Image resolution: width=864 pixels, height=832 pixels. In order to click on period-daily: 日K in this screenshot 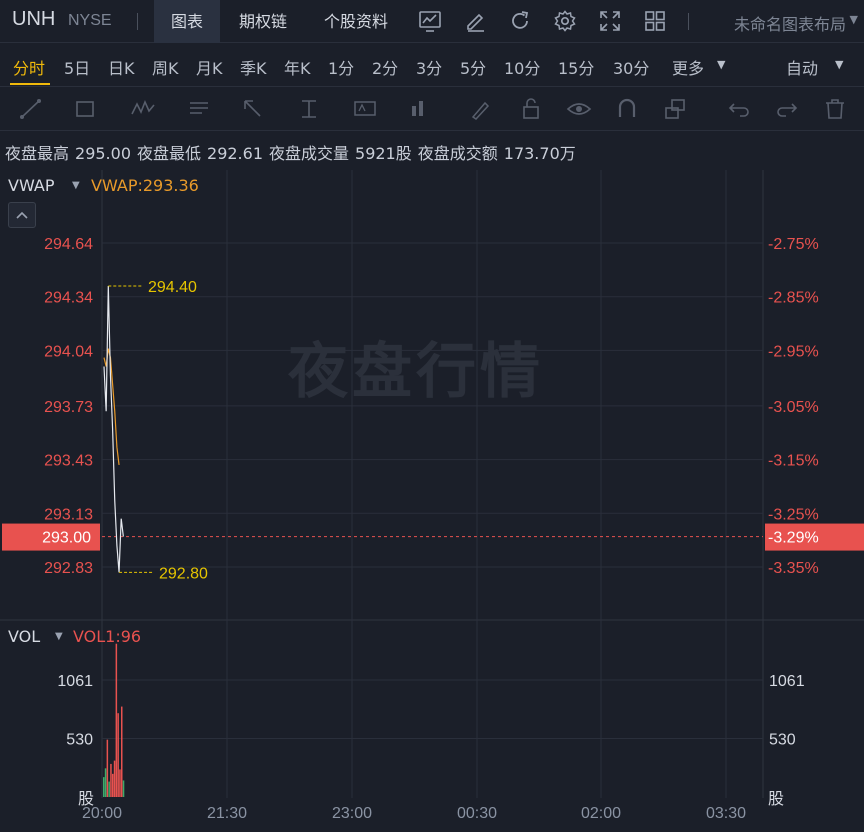, I will do `click(121, 67)`.